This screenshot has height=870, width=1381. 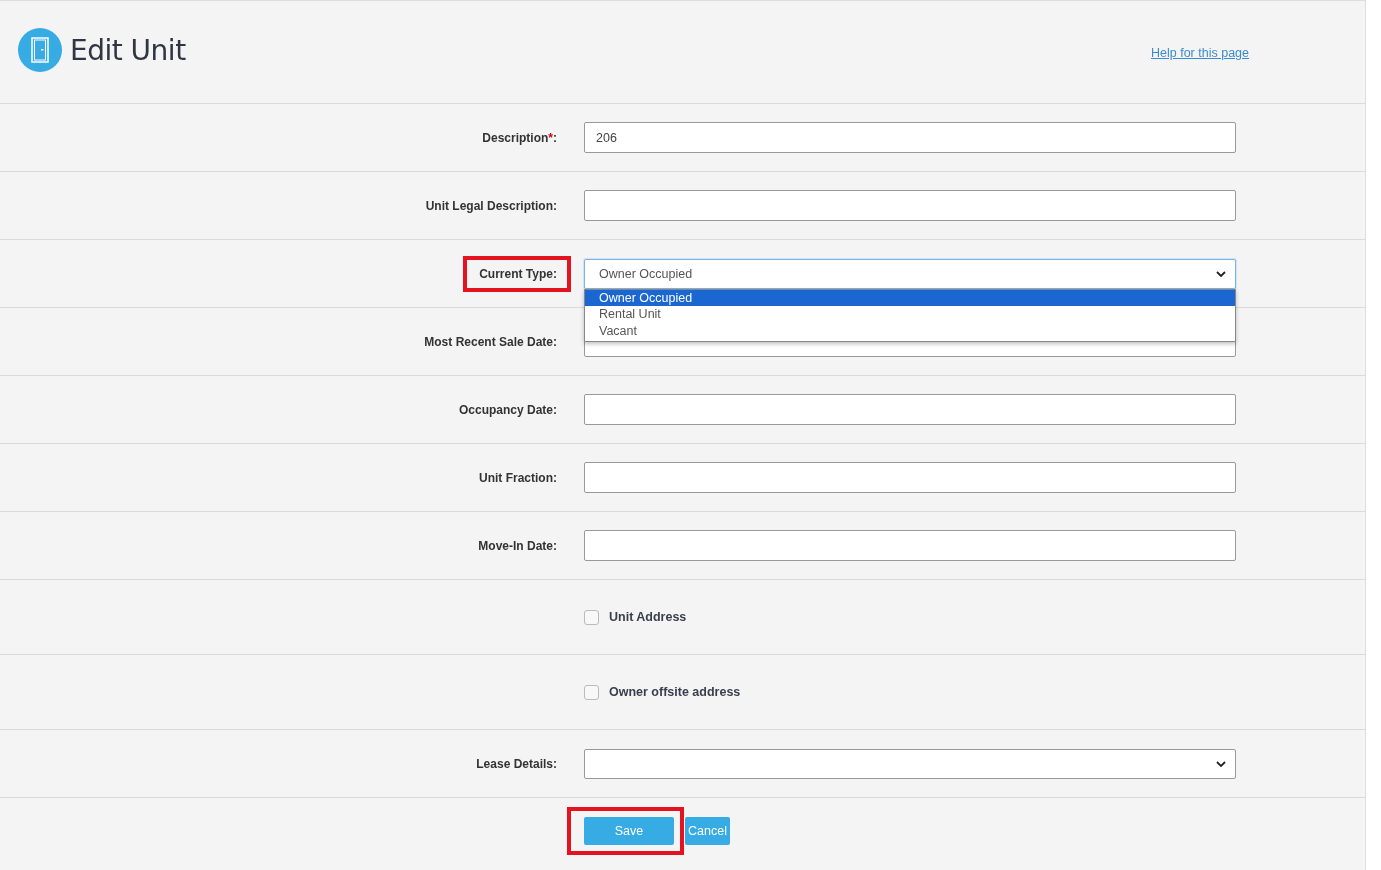 I want to click on field-label: Lease Details:, so click(x=516, y=763).